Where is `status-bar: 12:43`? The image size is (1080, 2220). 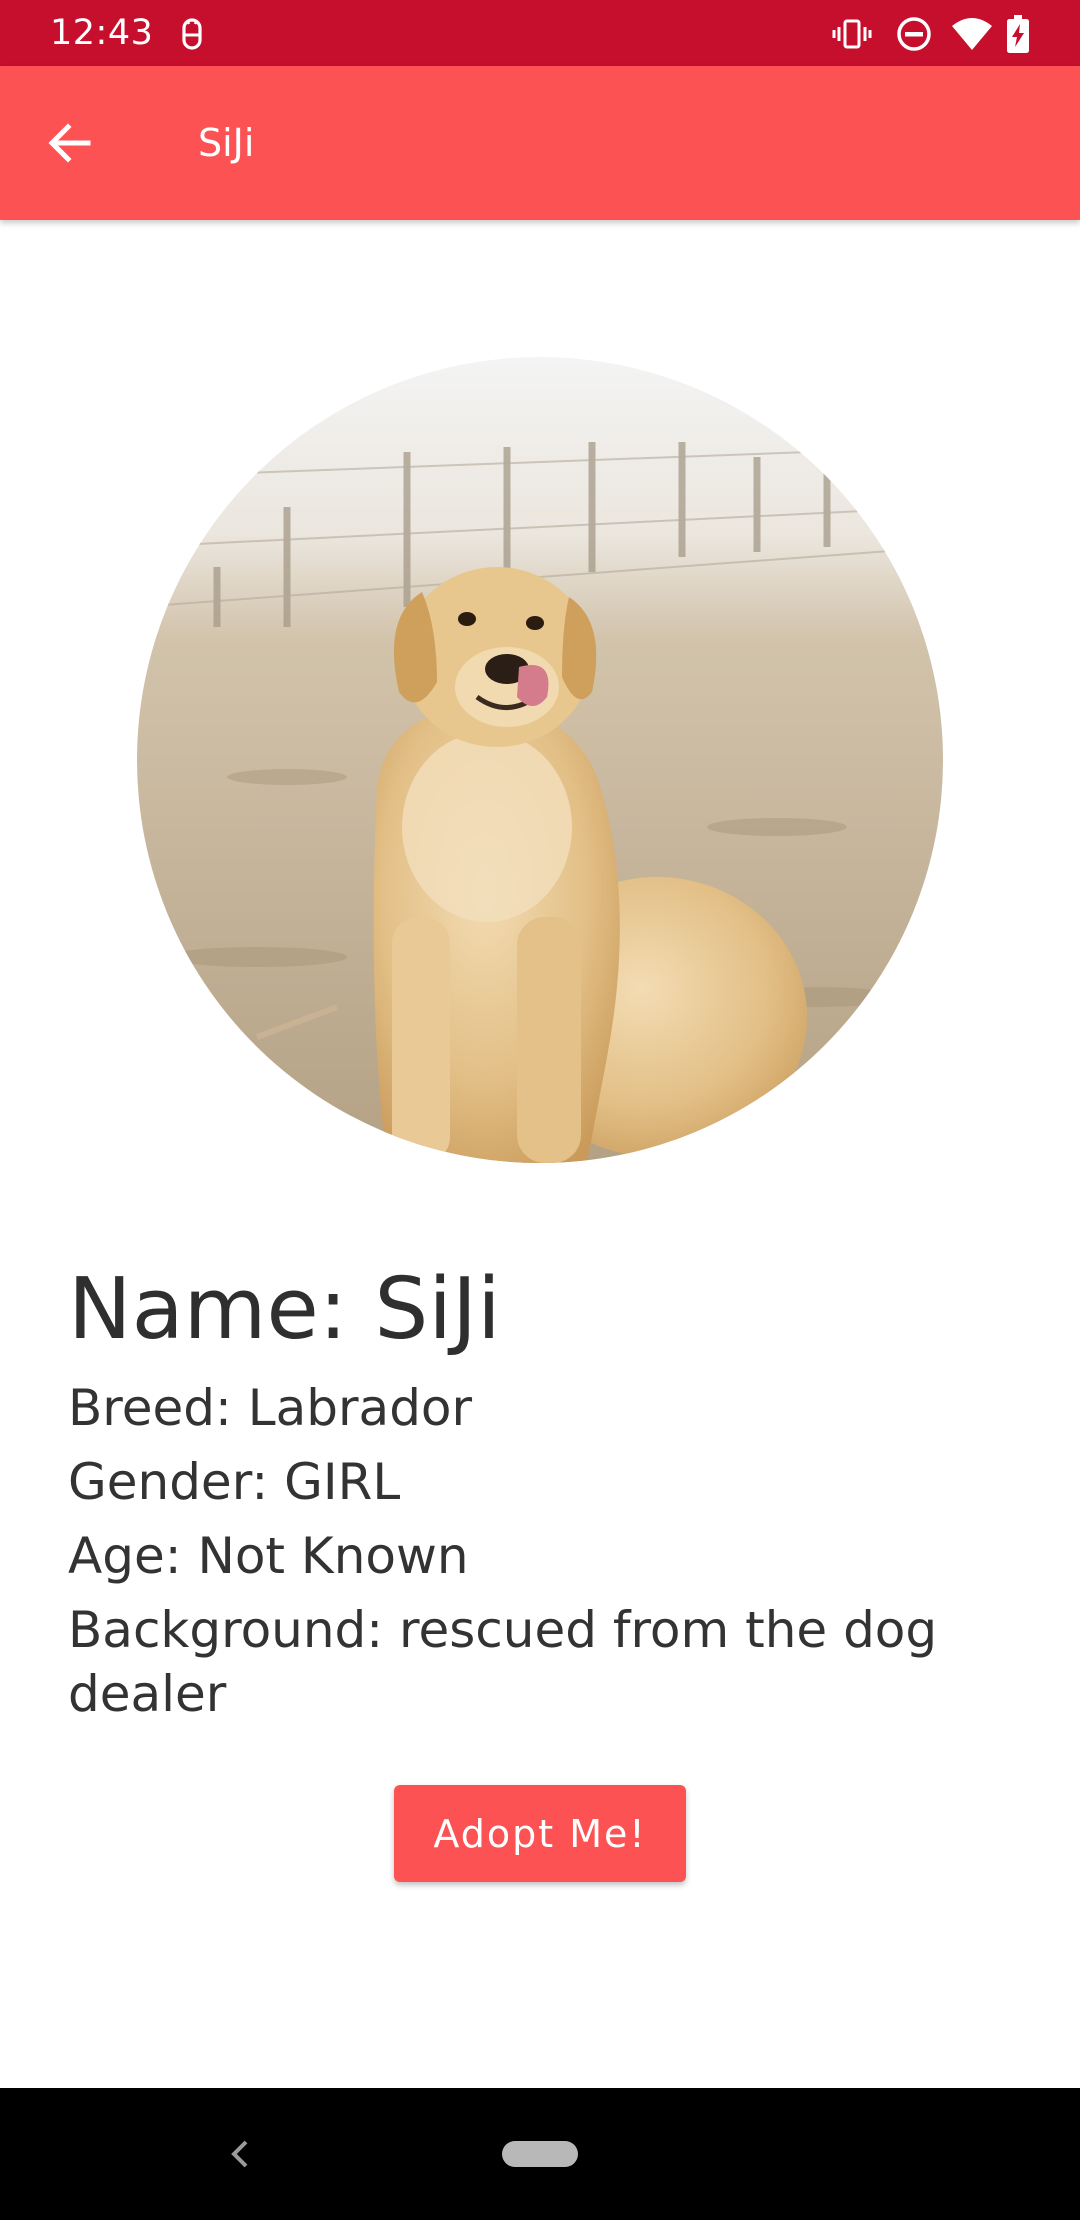
status-bar: 12:43 is located at coordinates (540, 33).